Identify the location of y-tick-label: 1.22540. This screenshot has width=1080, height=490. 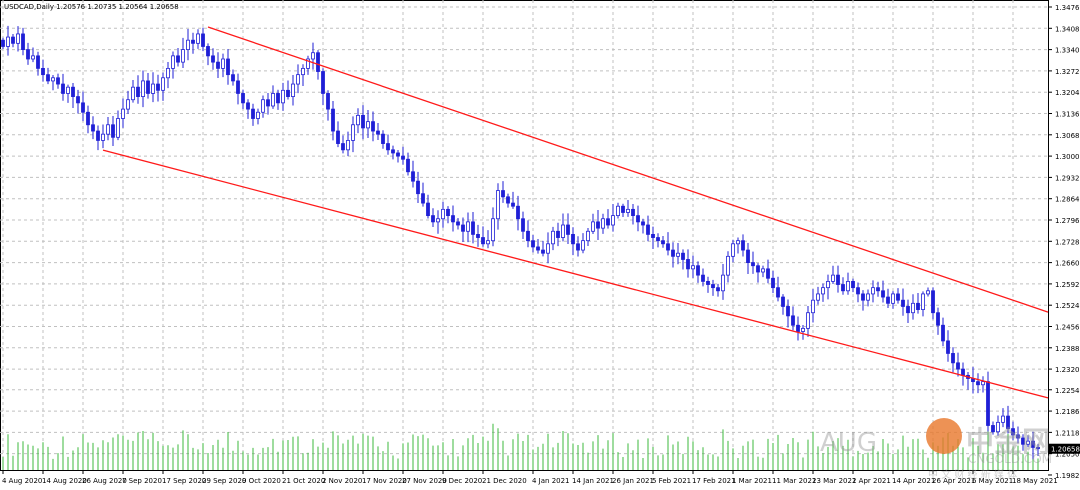
(1067, 391).